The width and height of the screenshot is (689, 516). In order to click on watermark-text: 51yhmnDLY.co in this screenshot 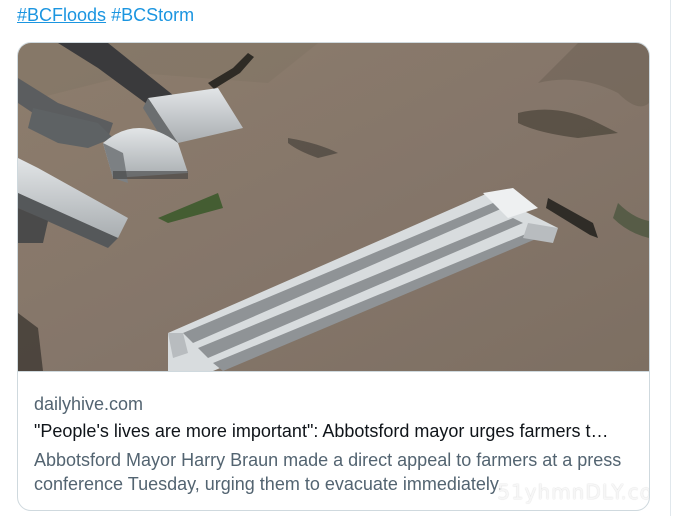, I will do `click(573, 492)`.